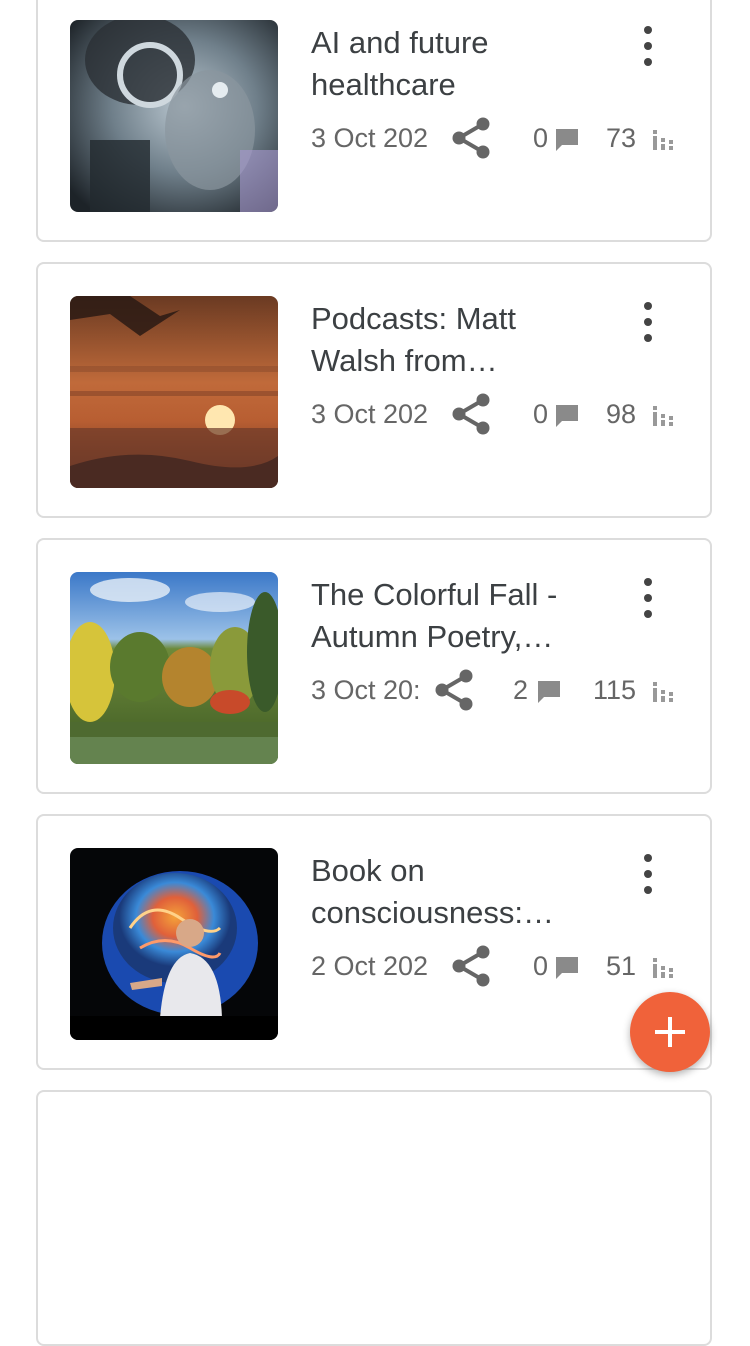 Image resolution: width=750 pixels, height=1346 pixels. What do you see at coordinates (620, 414) in the screenshot?
I see `view-count: 98` at bounding box center [620, 414].